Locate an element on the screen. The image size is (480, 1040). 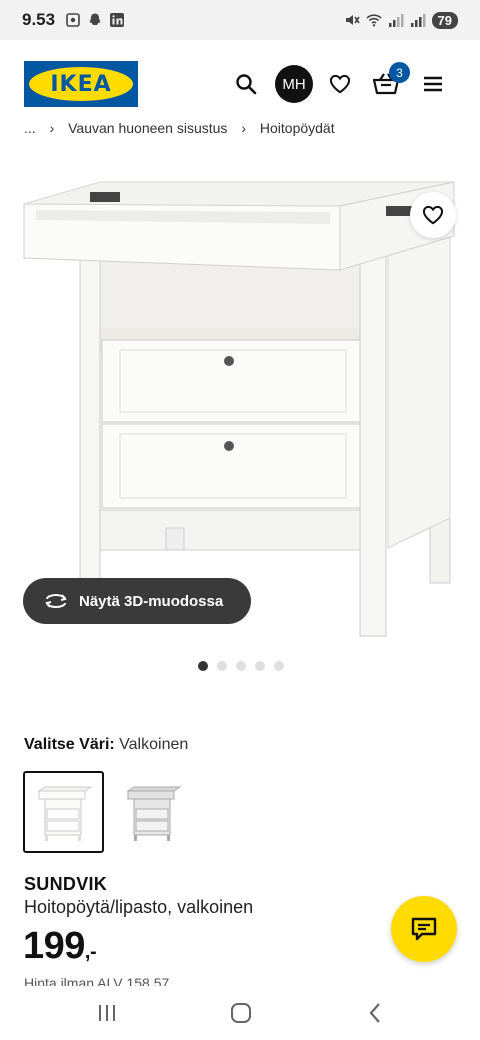
home-icon is located at coordinates (241, 1013).